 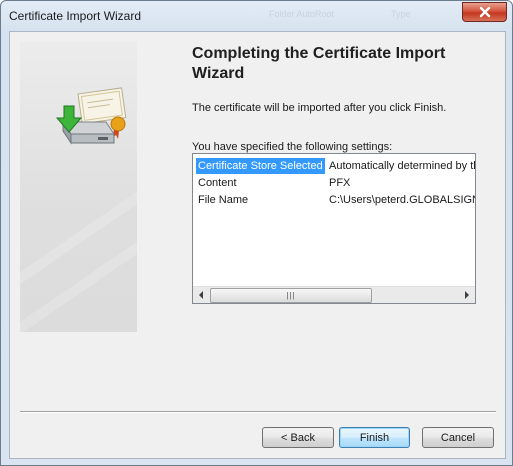 I want to click on arrow-left-icon, so click(x=201, y=295).